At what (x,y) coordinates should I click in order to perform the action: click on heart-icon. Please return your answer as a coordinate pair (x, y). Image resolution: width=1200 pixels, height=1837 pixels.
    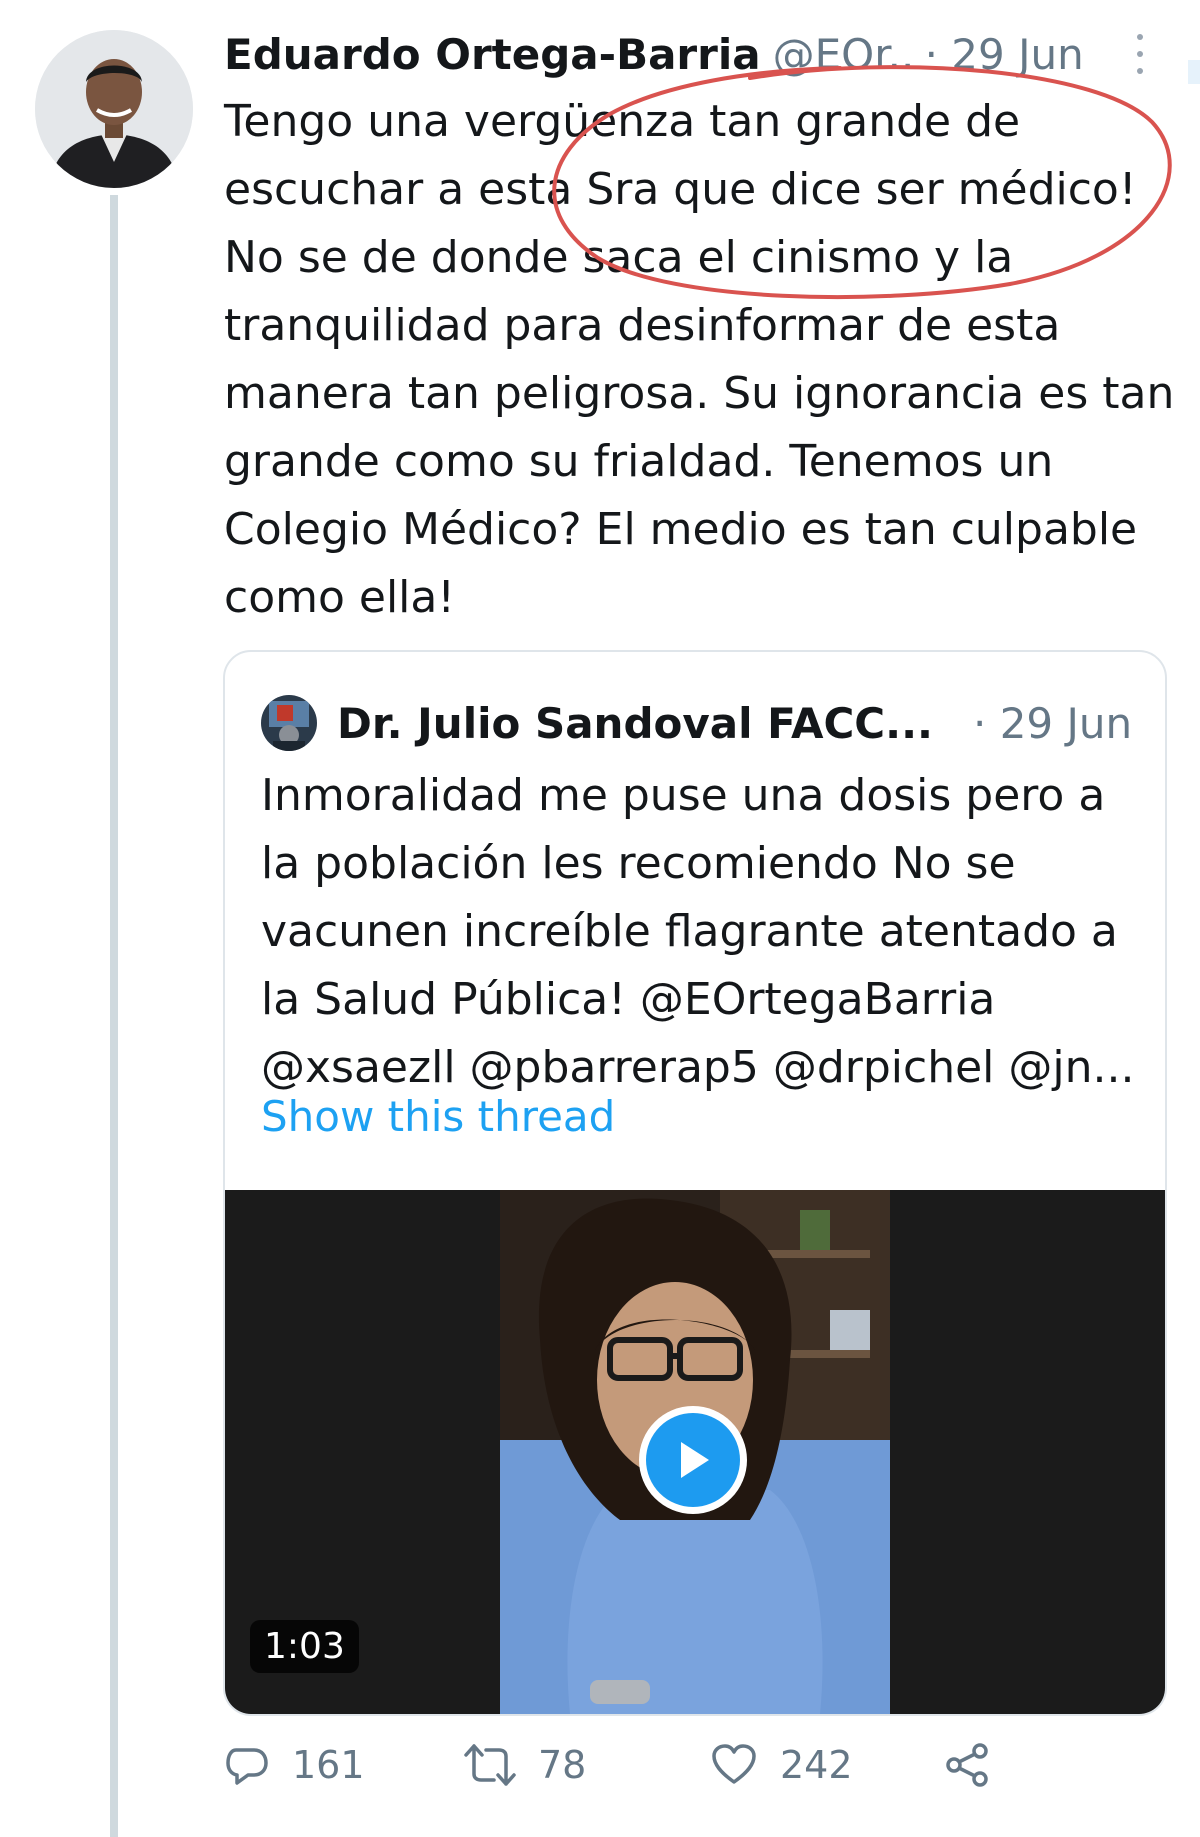
    Looking at the image, I should click on (734, 1764).